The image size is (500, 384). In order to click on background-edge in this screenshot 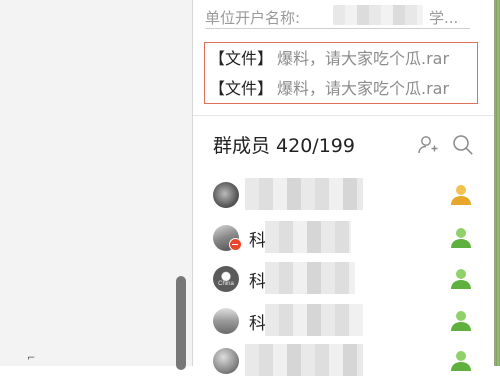, I will do `click(497, 183)`.